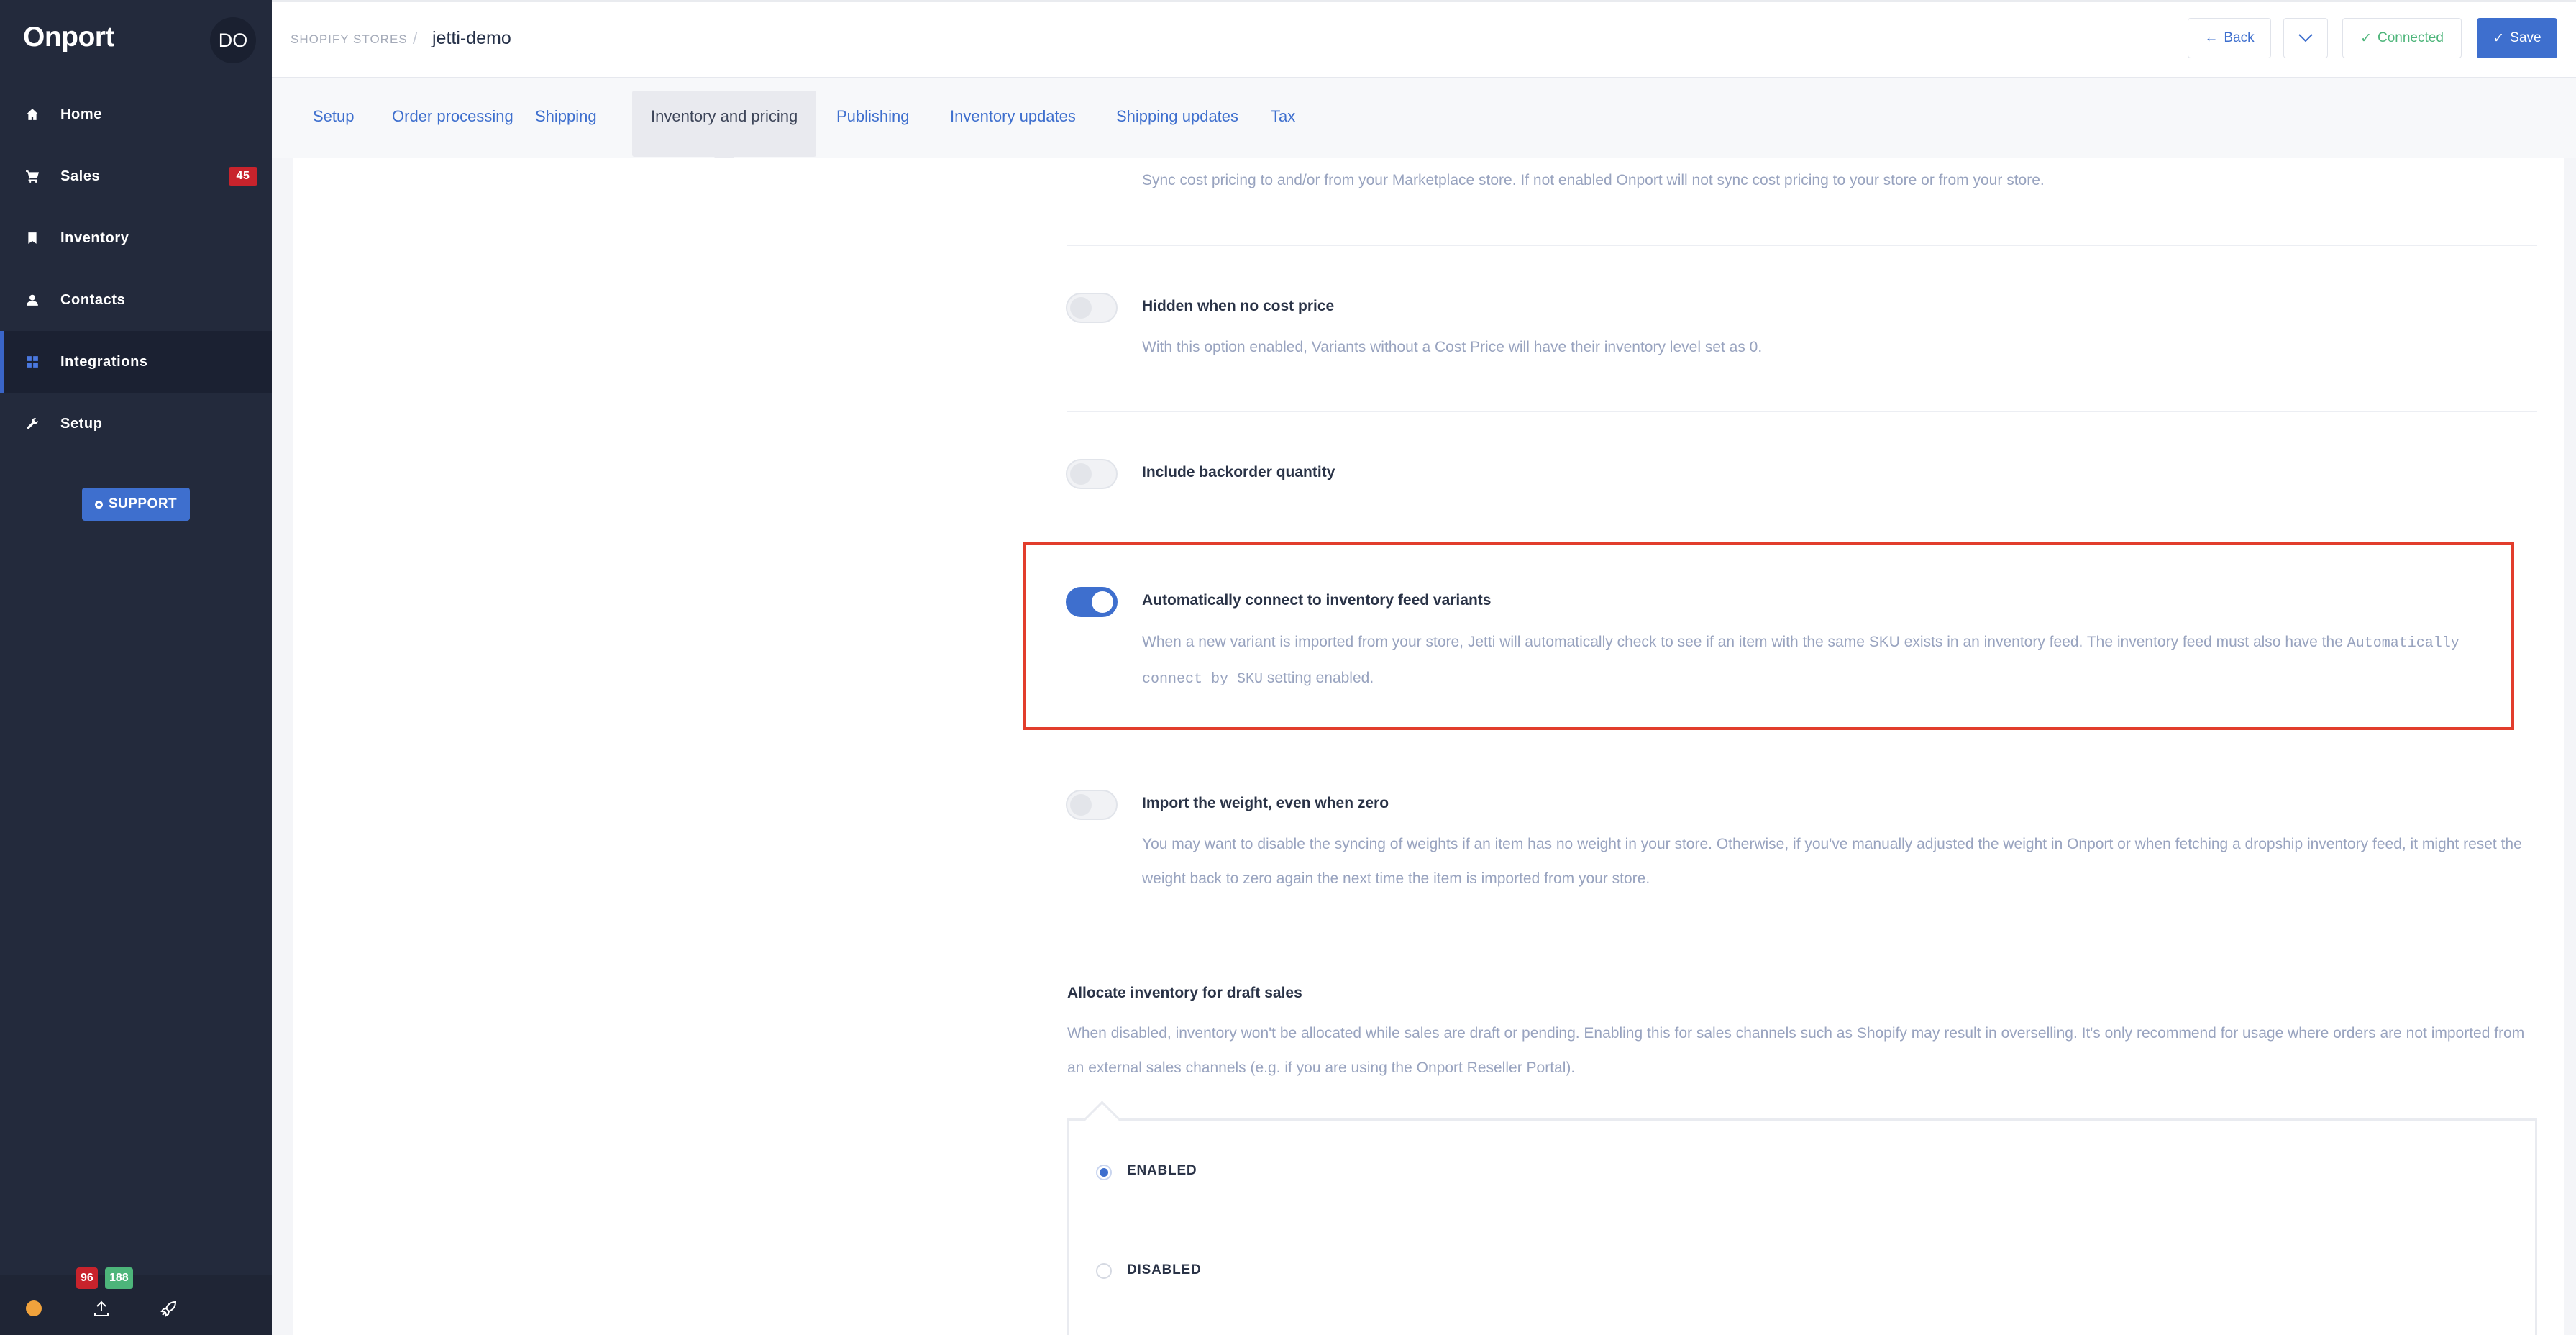  Describe the element at coordinates (349, 39) in the screenshot. I see `breadcrumb-parent: SHOPIFY STORES` at that location.